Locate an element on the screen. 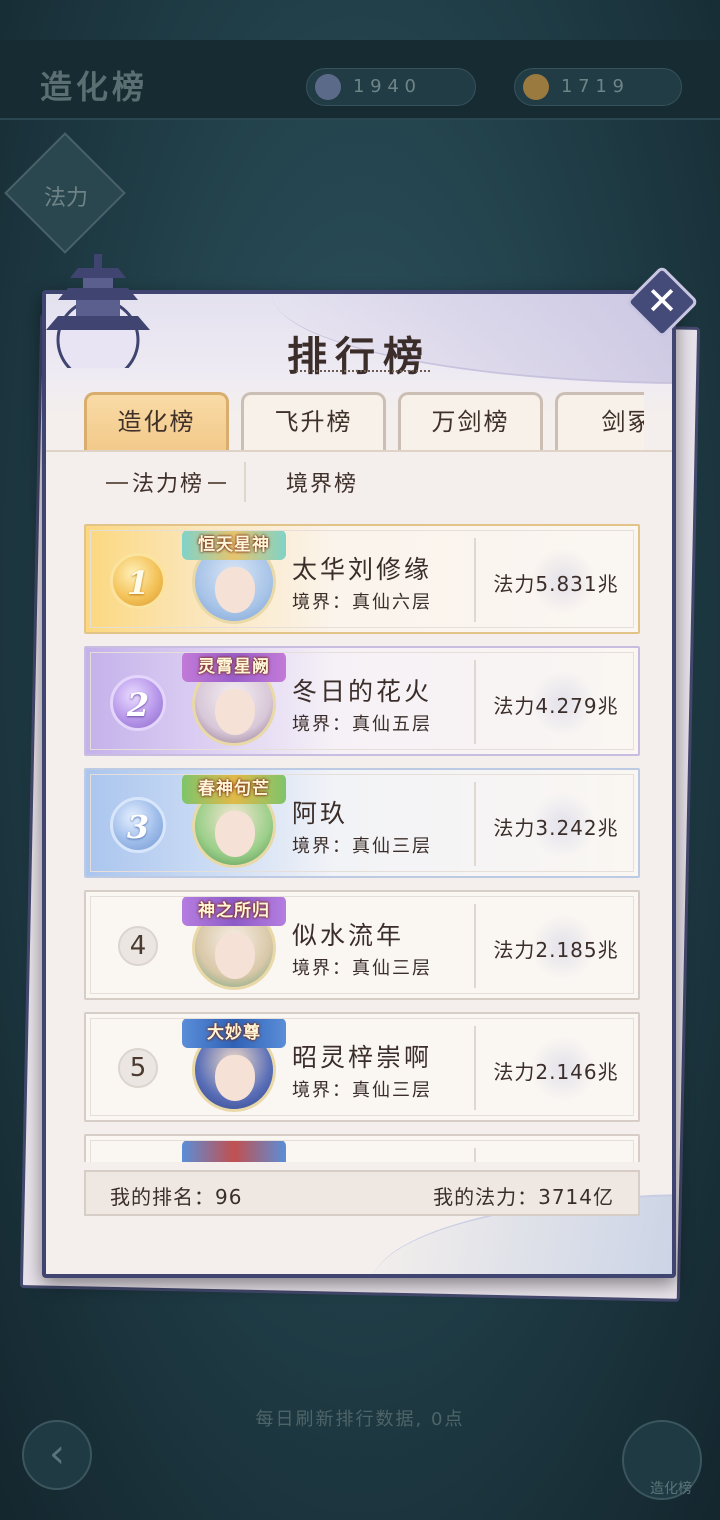 The image size is (720, 1520). resource-counter-1: 1 9 4 0 is located at coordinates (391, 87).